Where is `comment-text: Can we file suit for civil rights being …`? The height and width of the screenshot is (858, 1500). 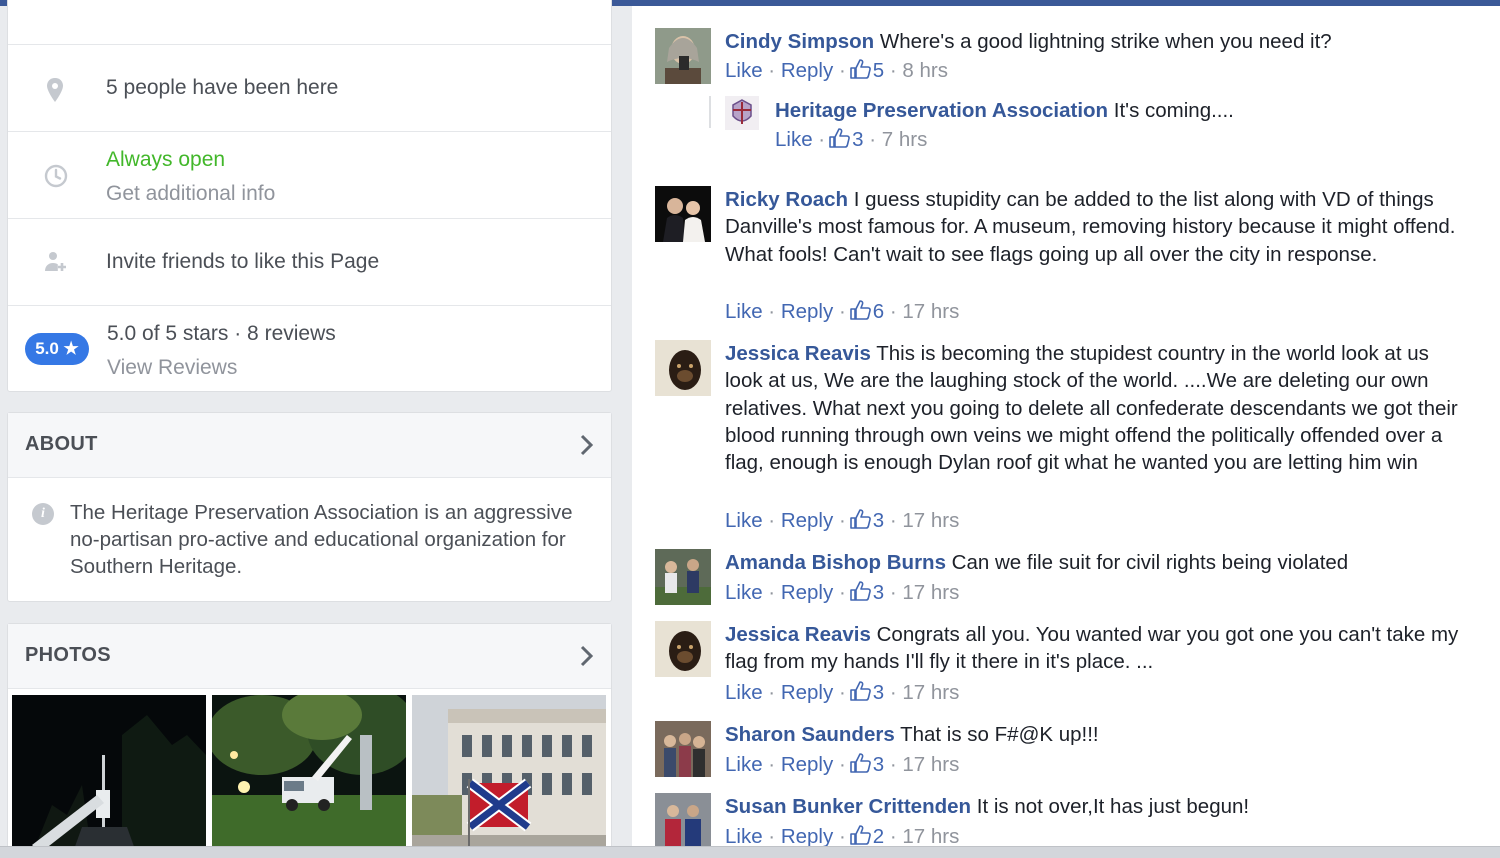
comment-text: Can we file suit for civil rights being … is located at coordinates (1150, 562).